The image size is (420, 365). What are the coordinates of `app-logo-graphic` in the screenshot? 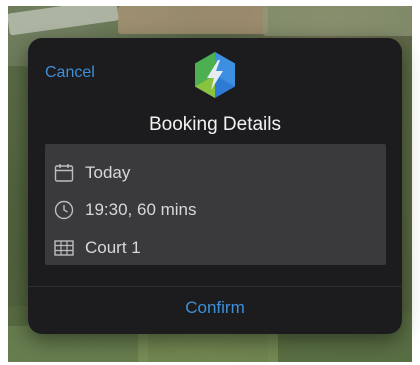 It's located at (215, 75).